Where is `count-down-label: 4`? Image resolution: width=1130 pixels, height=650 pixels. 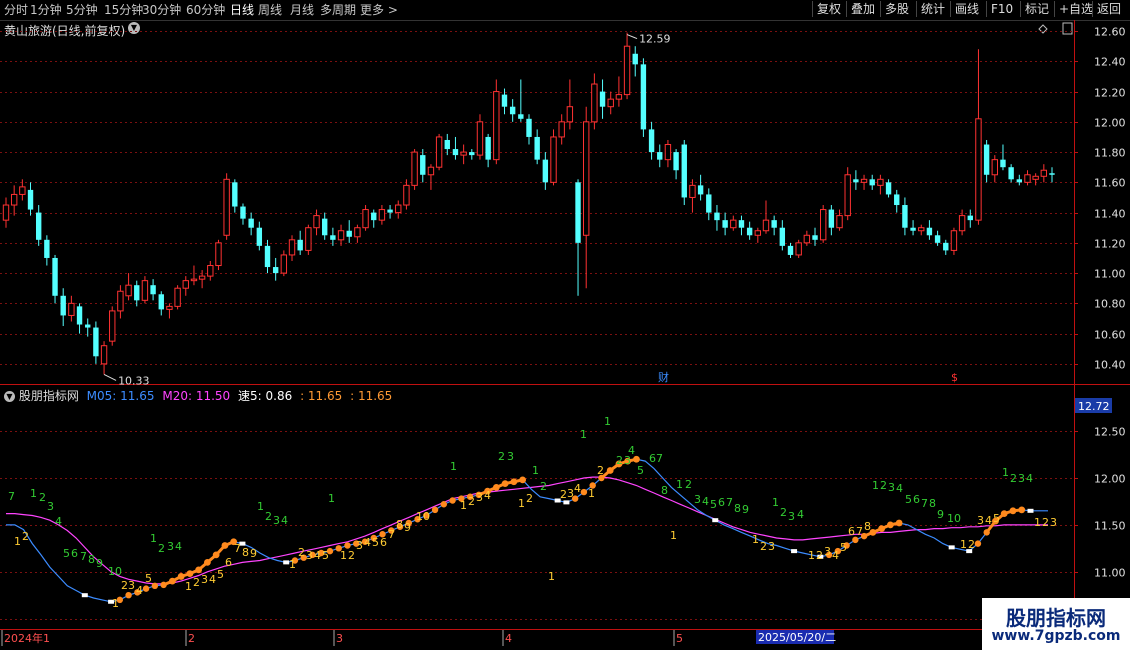
count-down-label: 4 is located at coordinates (139, 590).